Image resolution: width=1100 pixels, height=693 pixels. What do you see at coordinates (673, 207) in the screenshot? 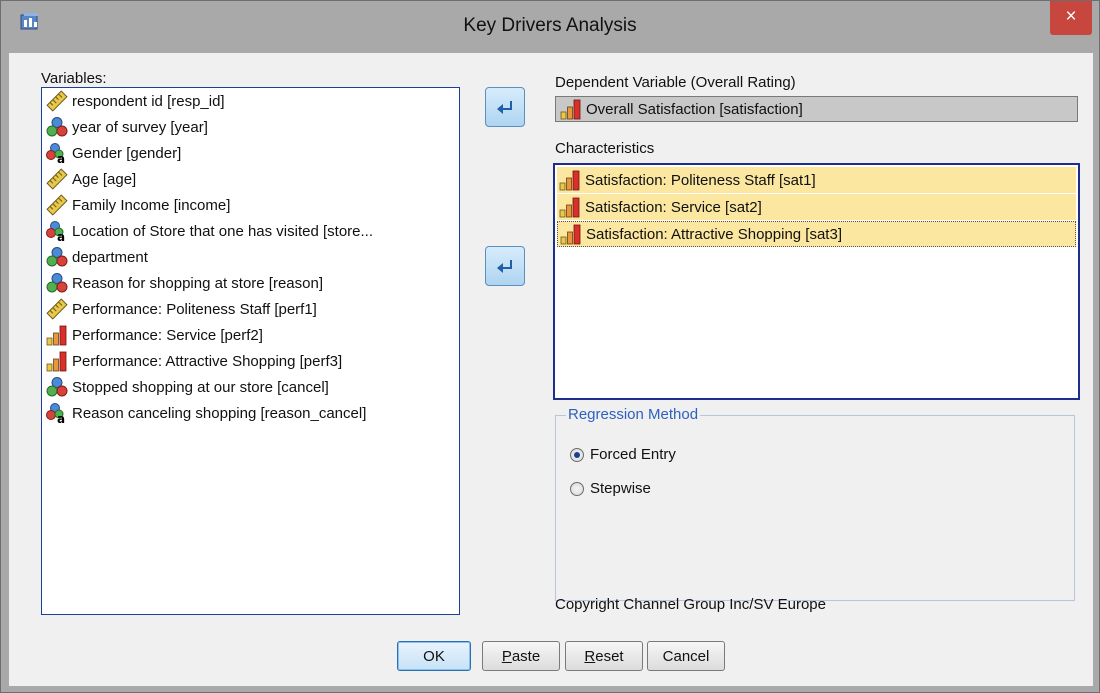
I see `characteristic-item-label: Satisfaction: Service [sat2]` at bounding box center [673, 207].